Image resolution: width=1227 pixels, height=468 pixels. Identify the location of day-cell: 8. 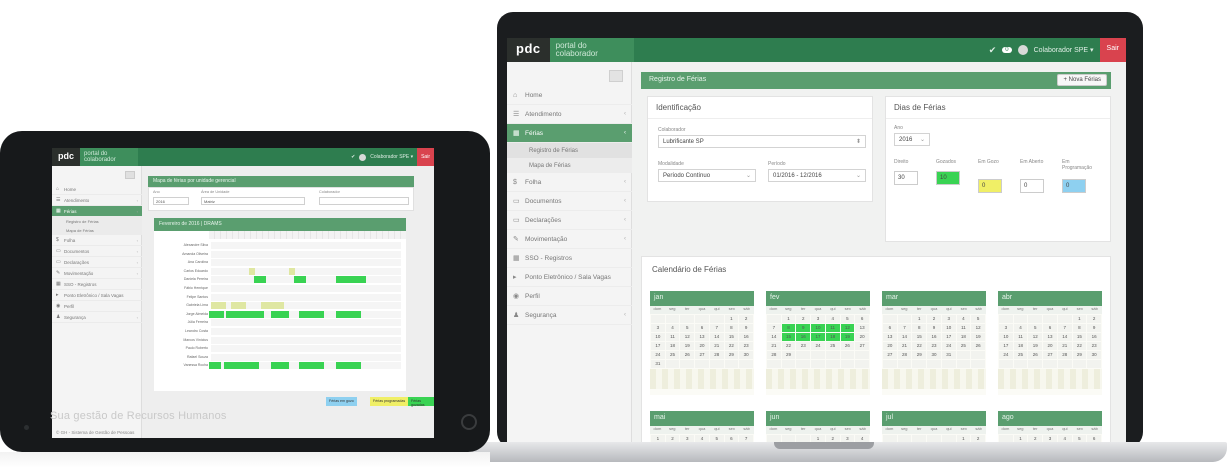
(788, 328).